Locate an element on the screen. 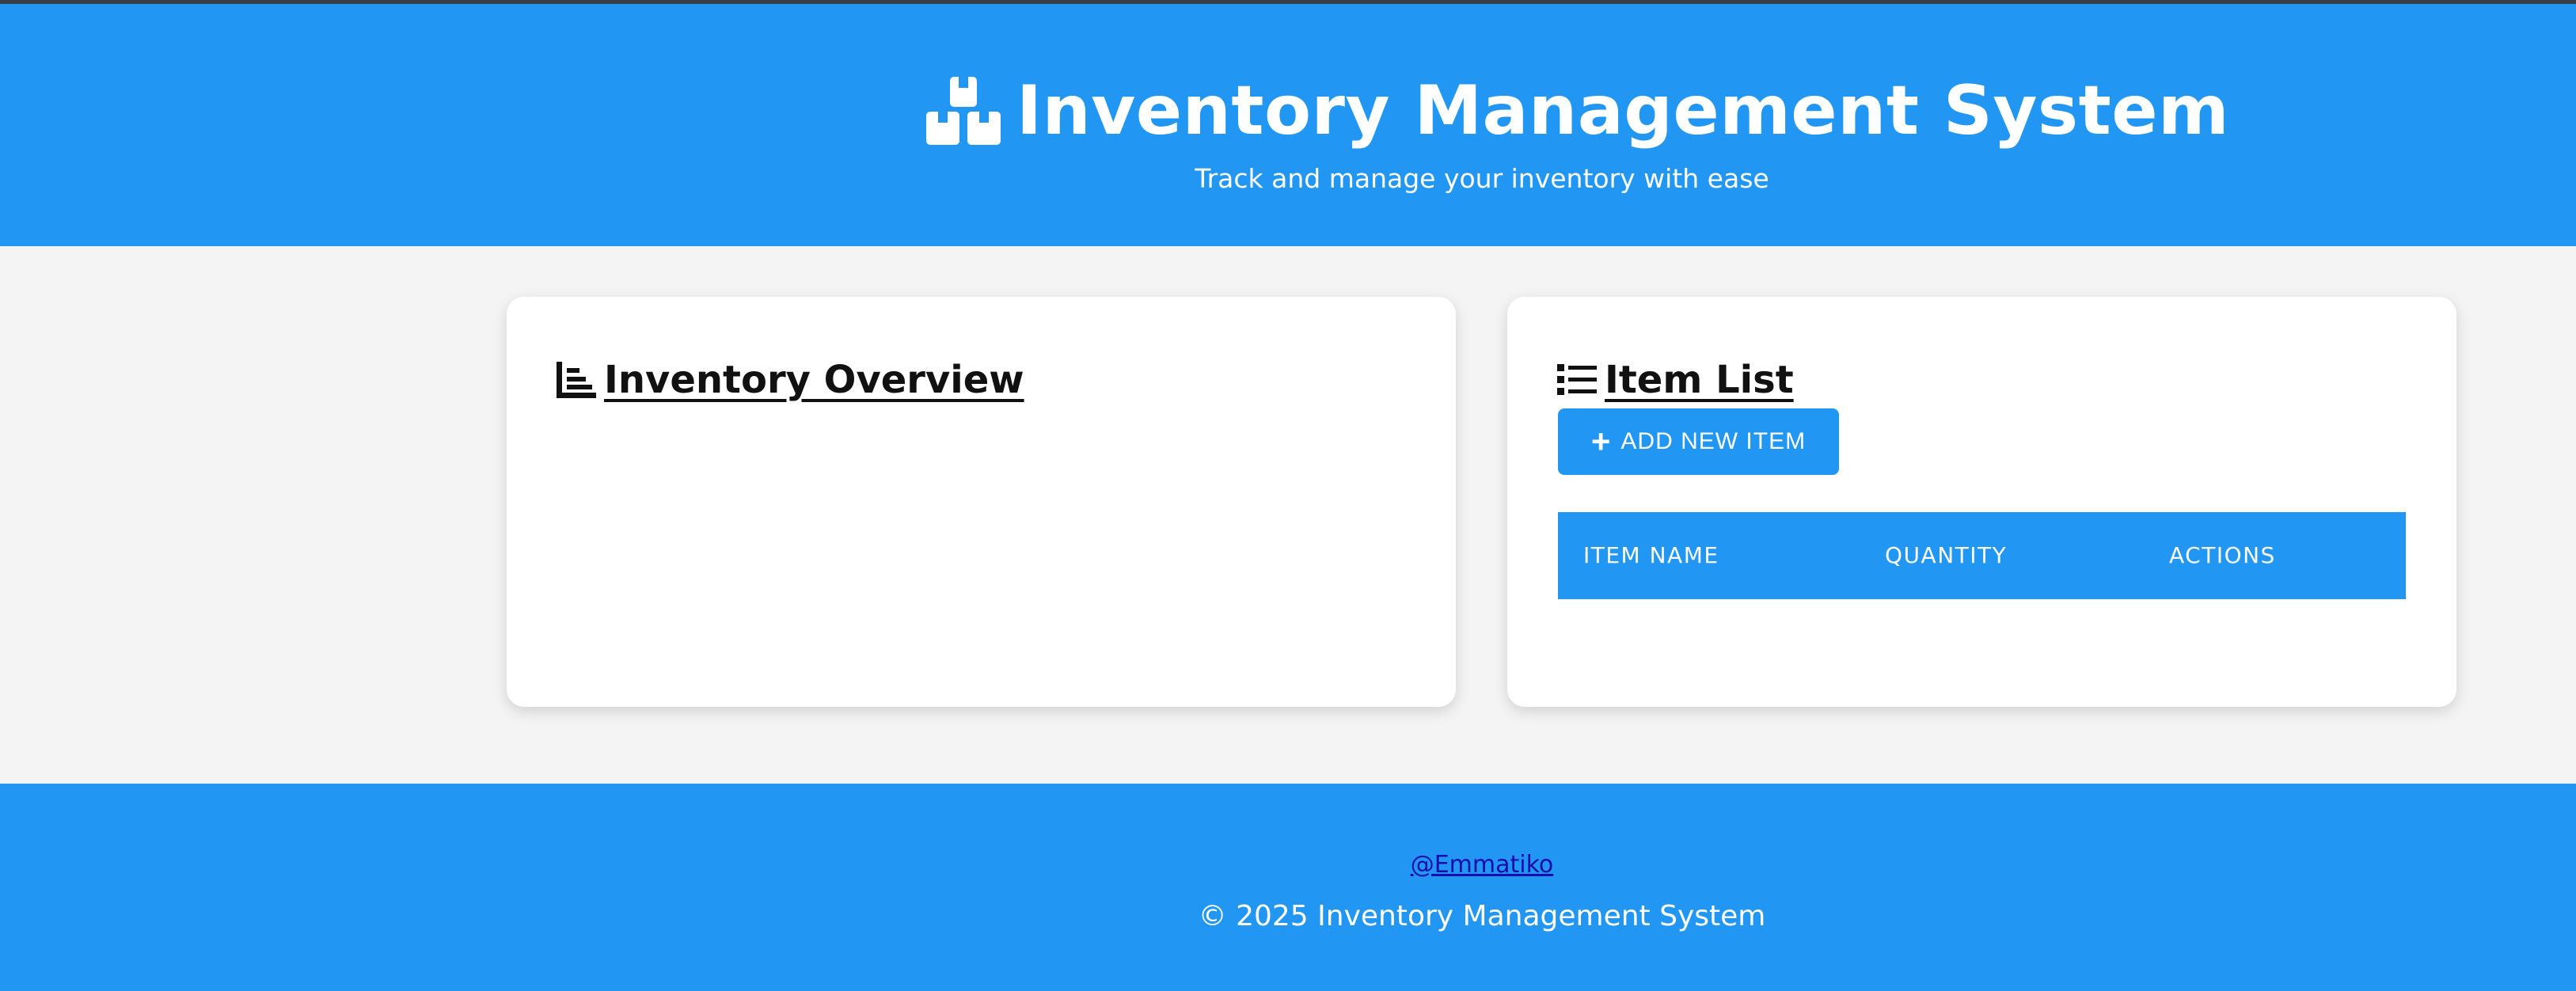 Image resolution: width=2576 pixels, height=991 pixels. add-new-item-label: ADD NEW ITEM is located at coordinates (1714, 441).